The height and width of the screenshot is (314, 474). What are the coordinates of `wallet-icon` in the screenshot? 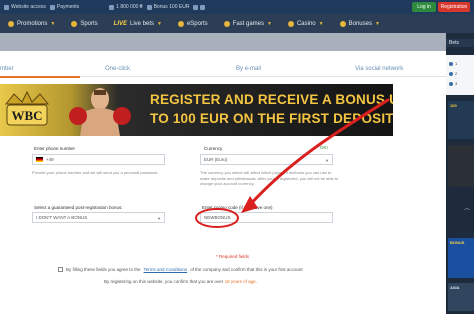 It's located at (52, 7).